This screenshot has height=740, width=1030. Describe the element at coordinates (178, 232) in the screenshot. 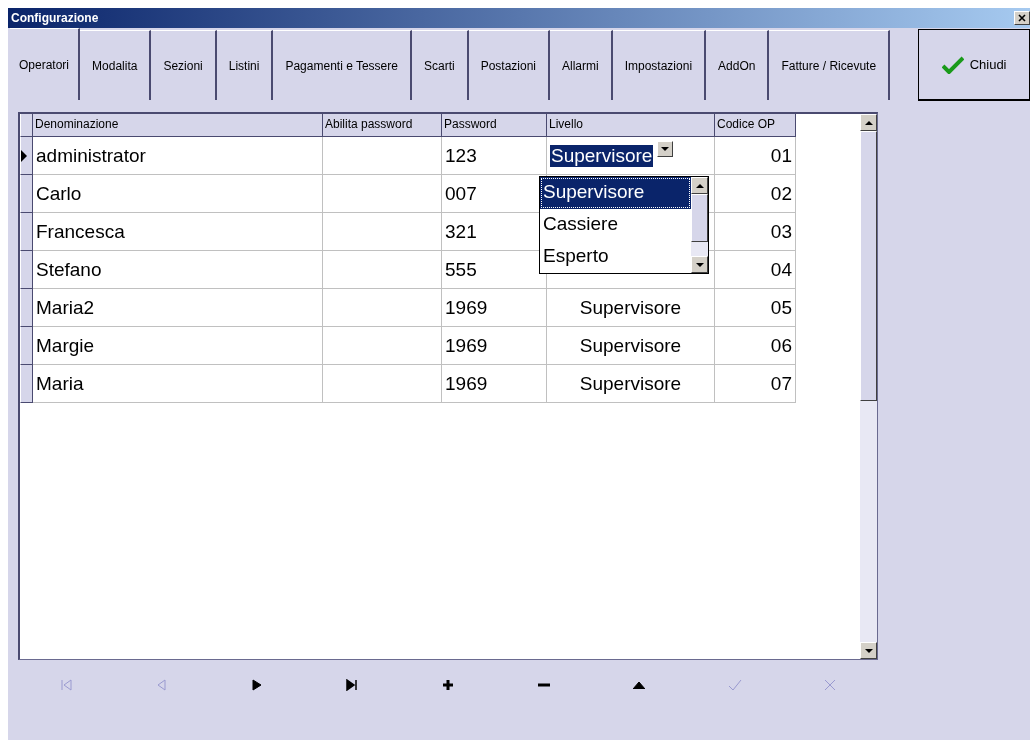

I see `table-cell: Francesca` at that location.